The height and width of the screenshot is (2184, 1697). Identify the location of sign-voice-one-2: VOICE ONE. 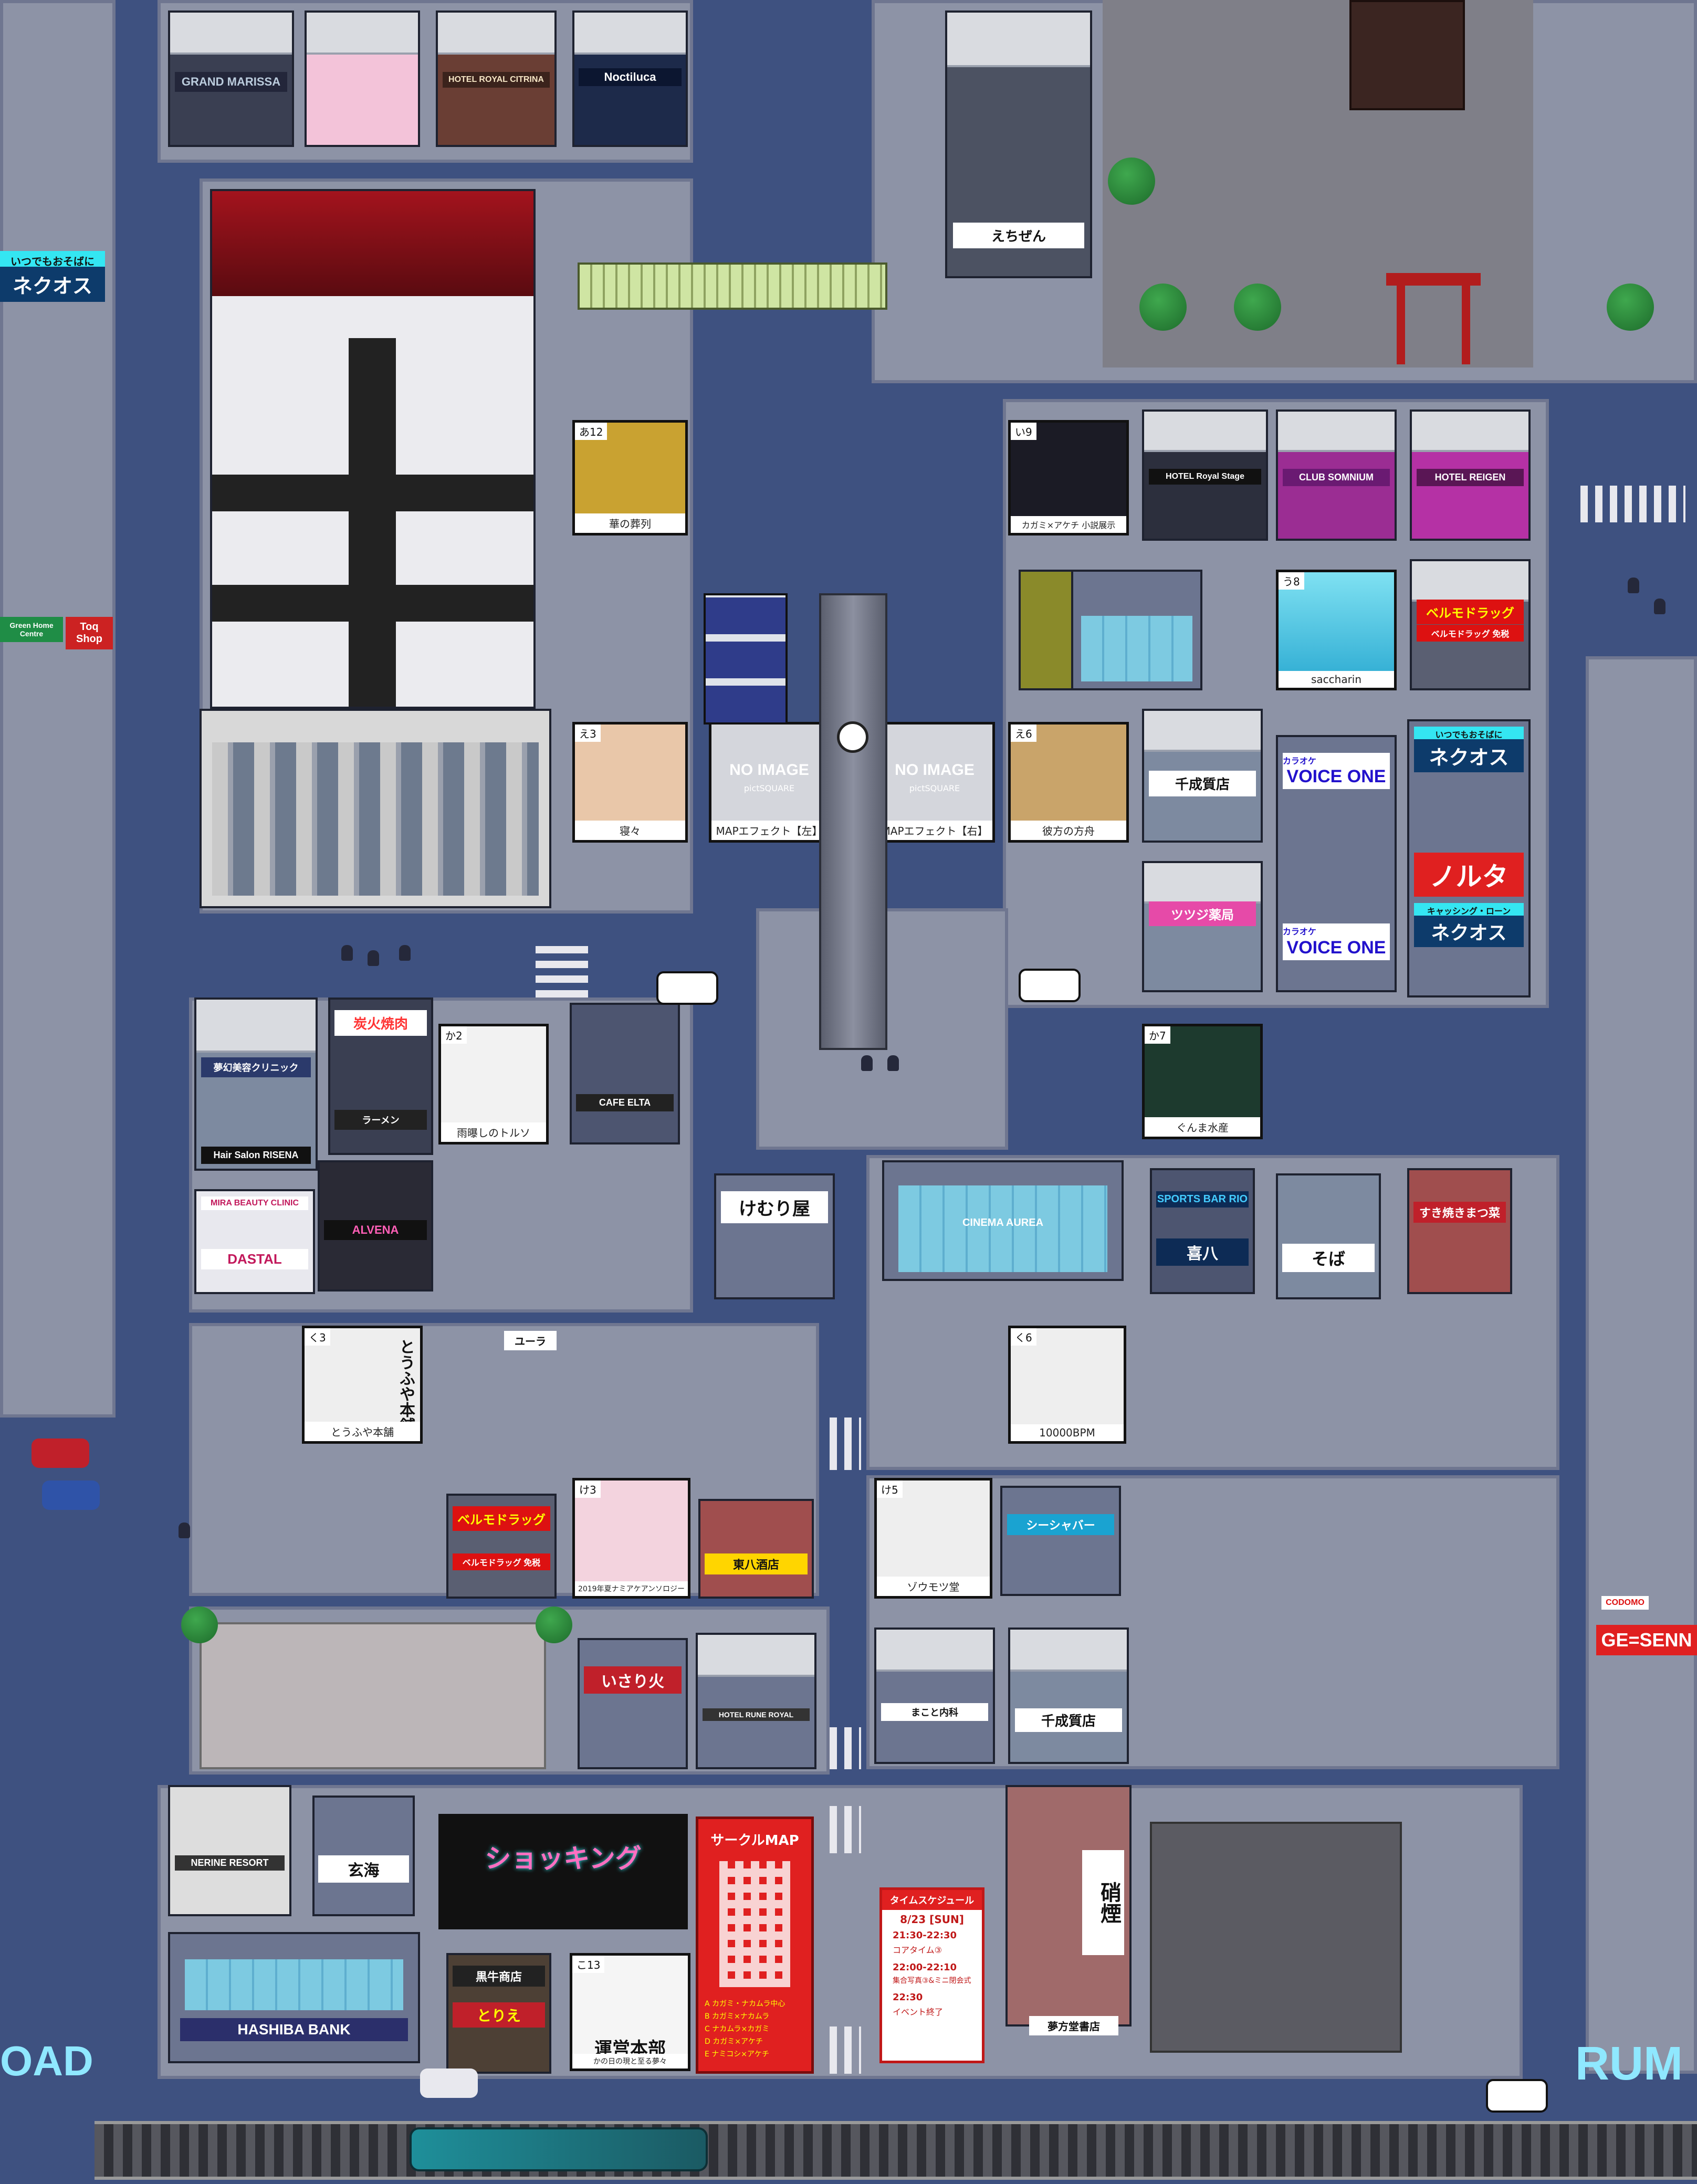
(1336, 948).